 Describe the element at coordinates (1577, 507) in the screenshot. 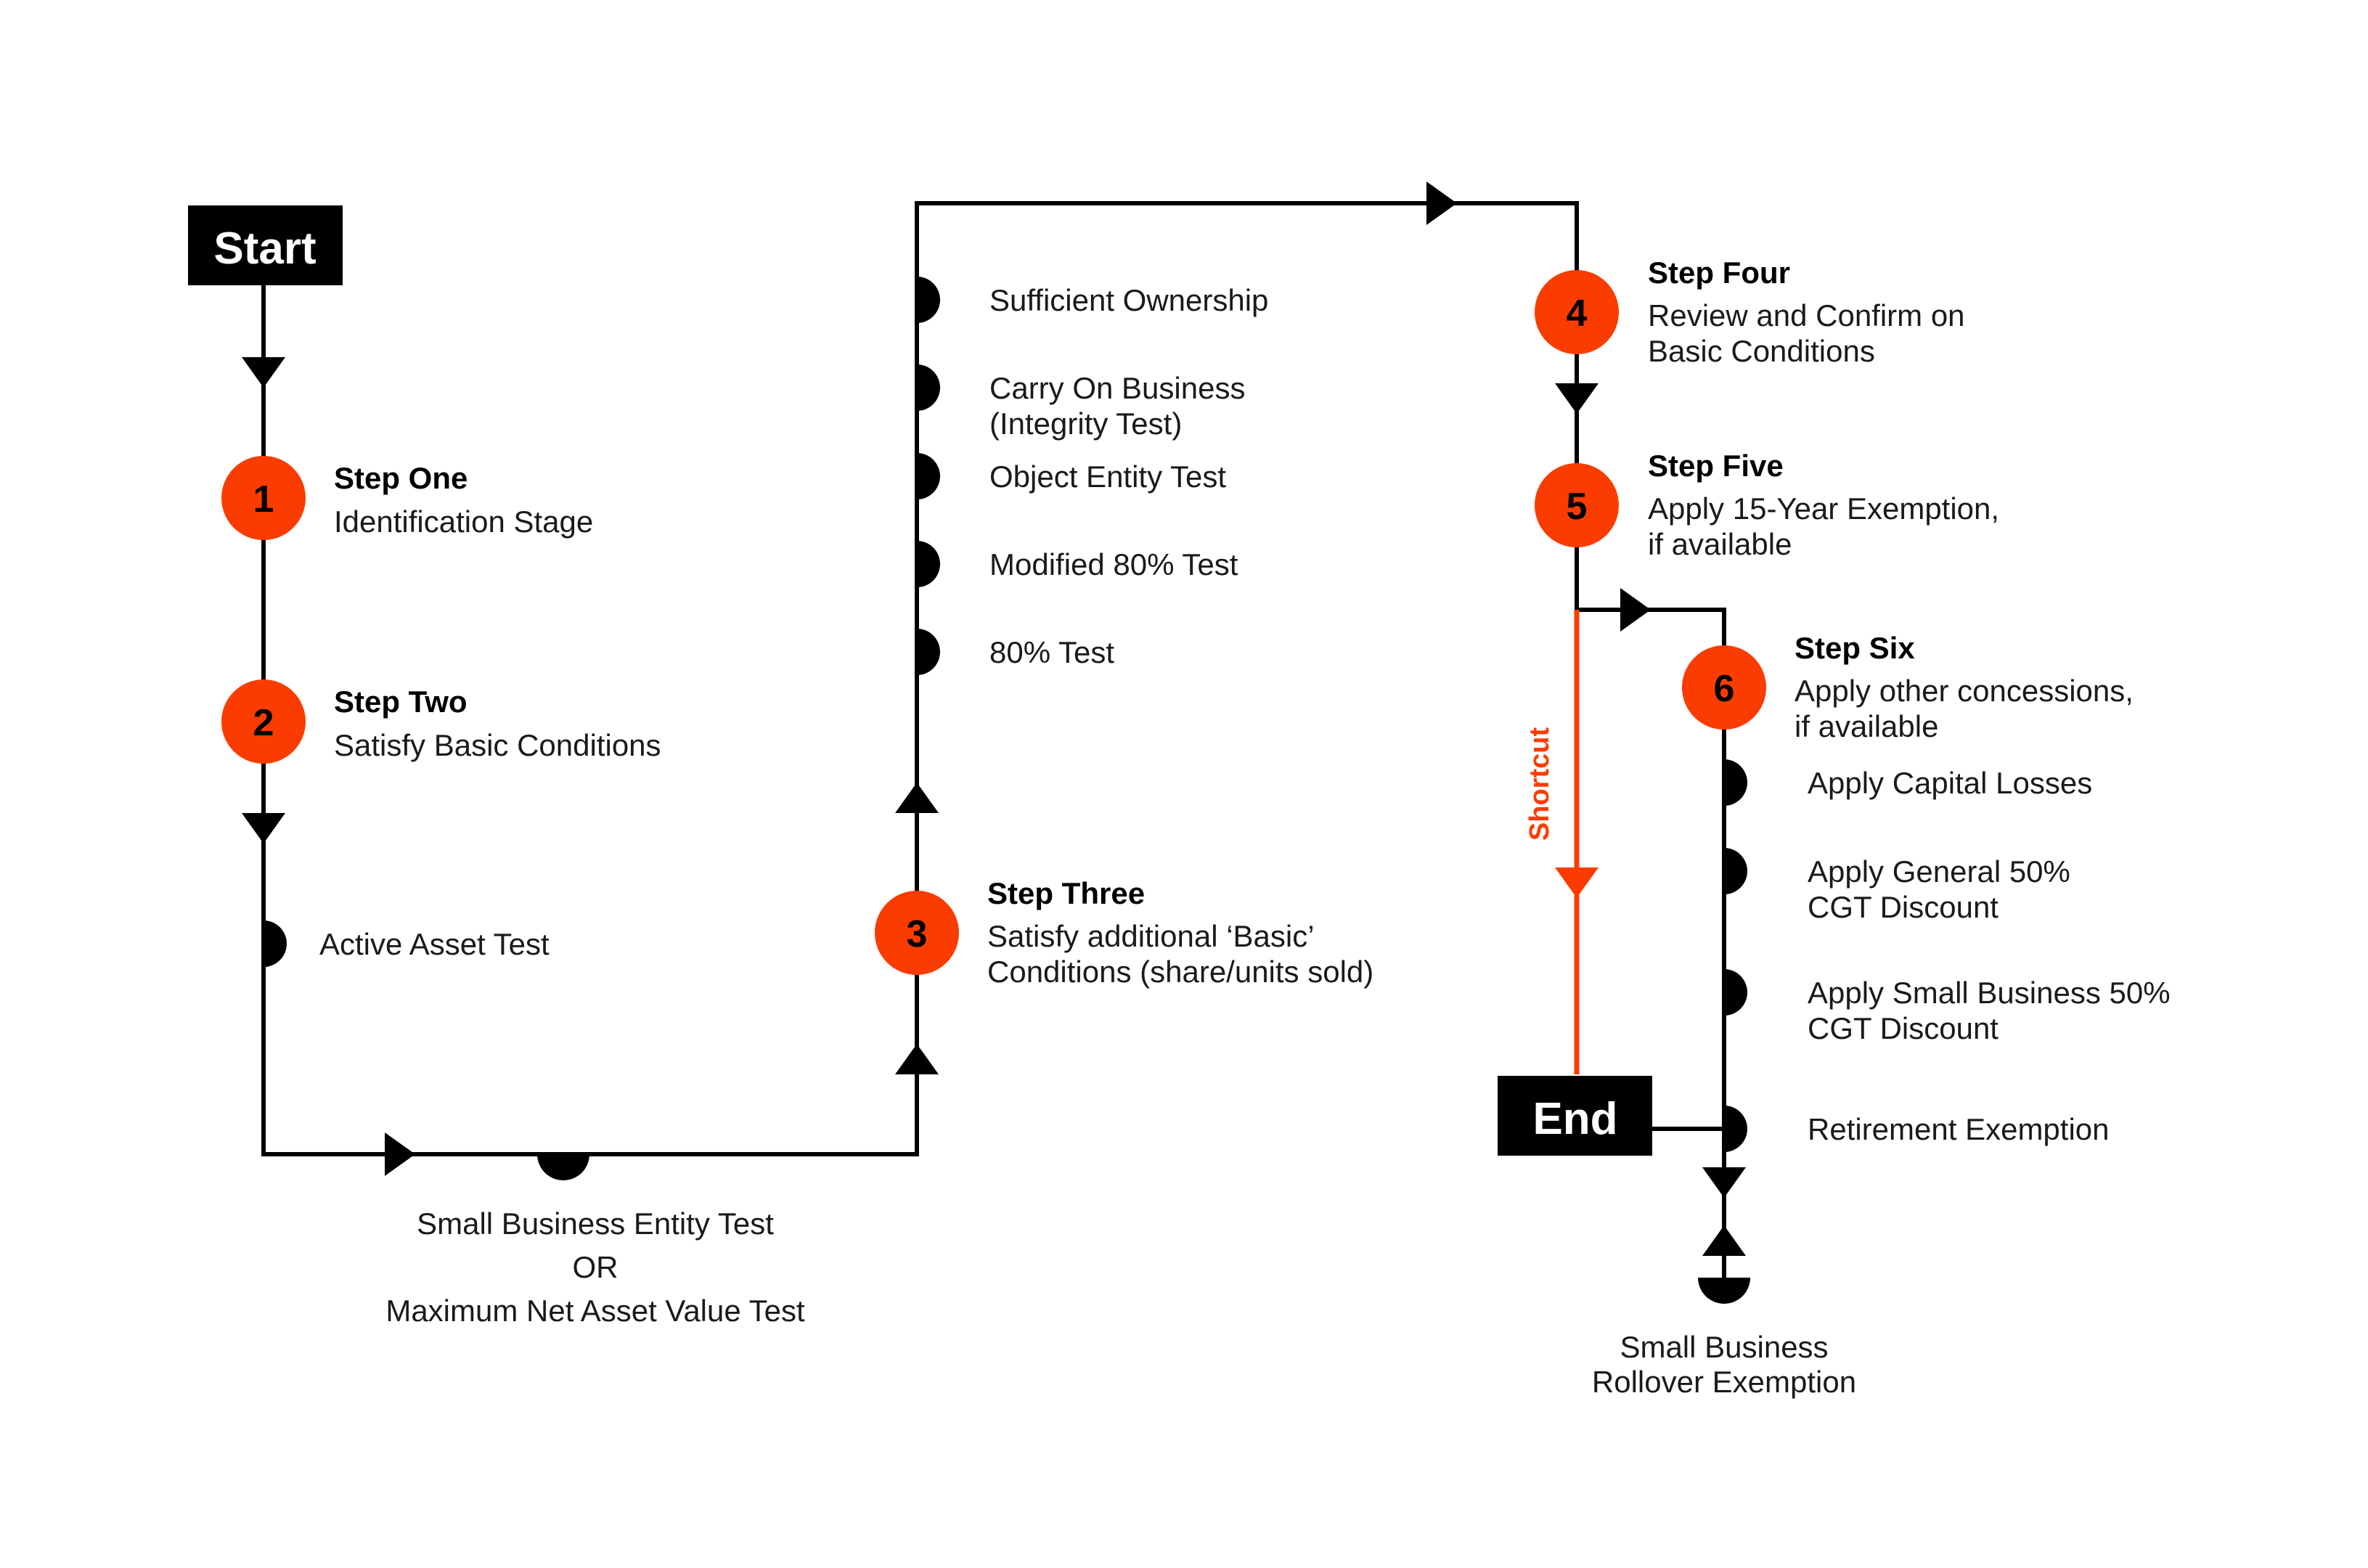

I see `step-number-5: 5` at that location.